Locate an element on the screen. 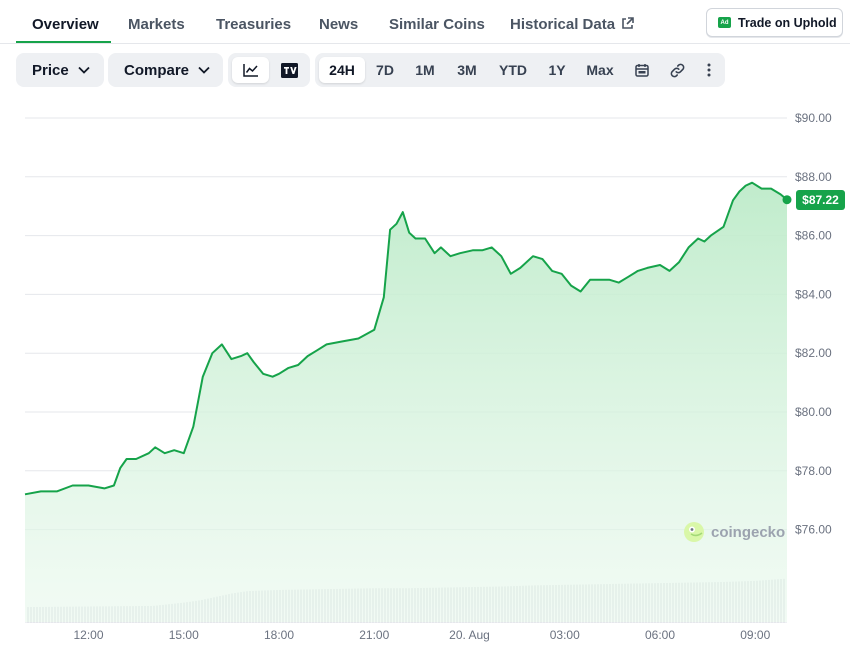 The width and height of the screenshot is (850, 654). y-tick-label: $80.00 is located at coordinates (813, 412).